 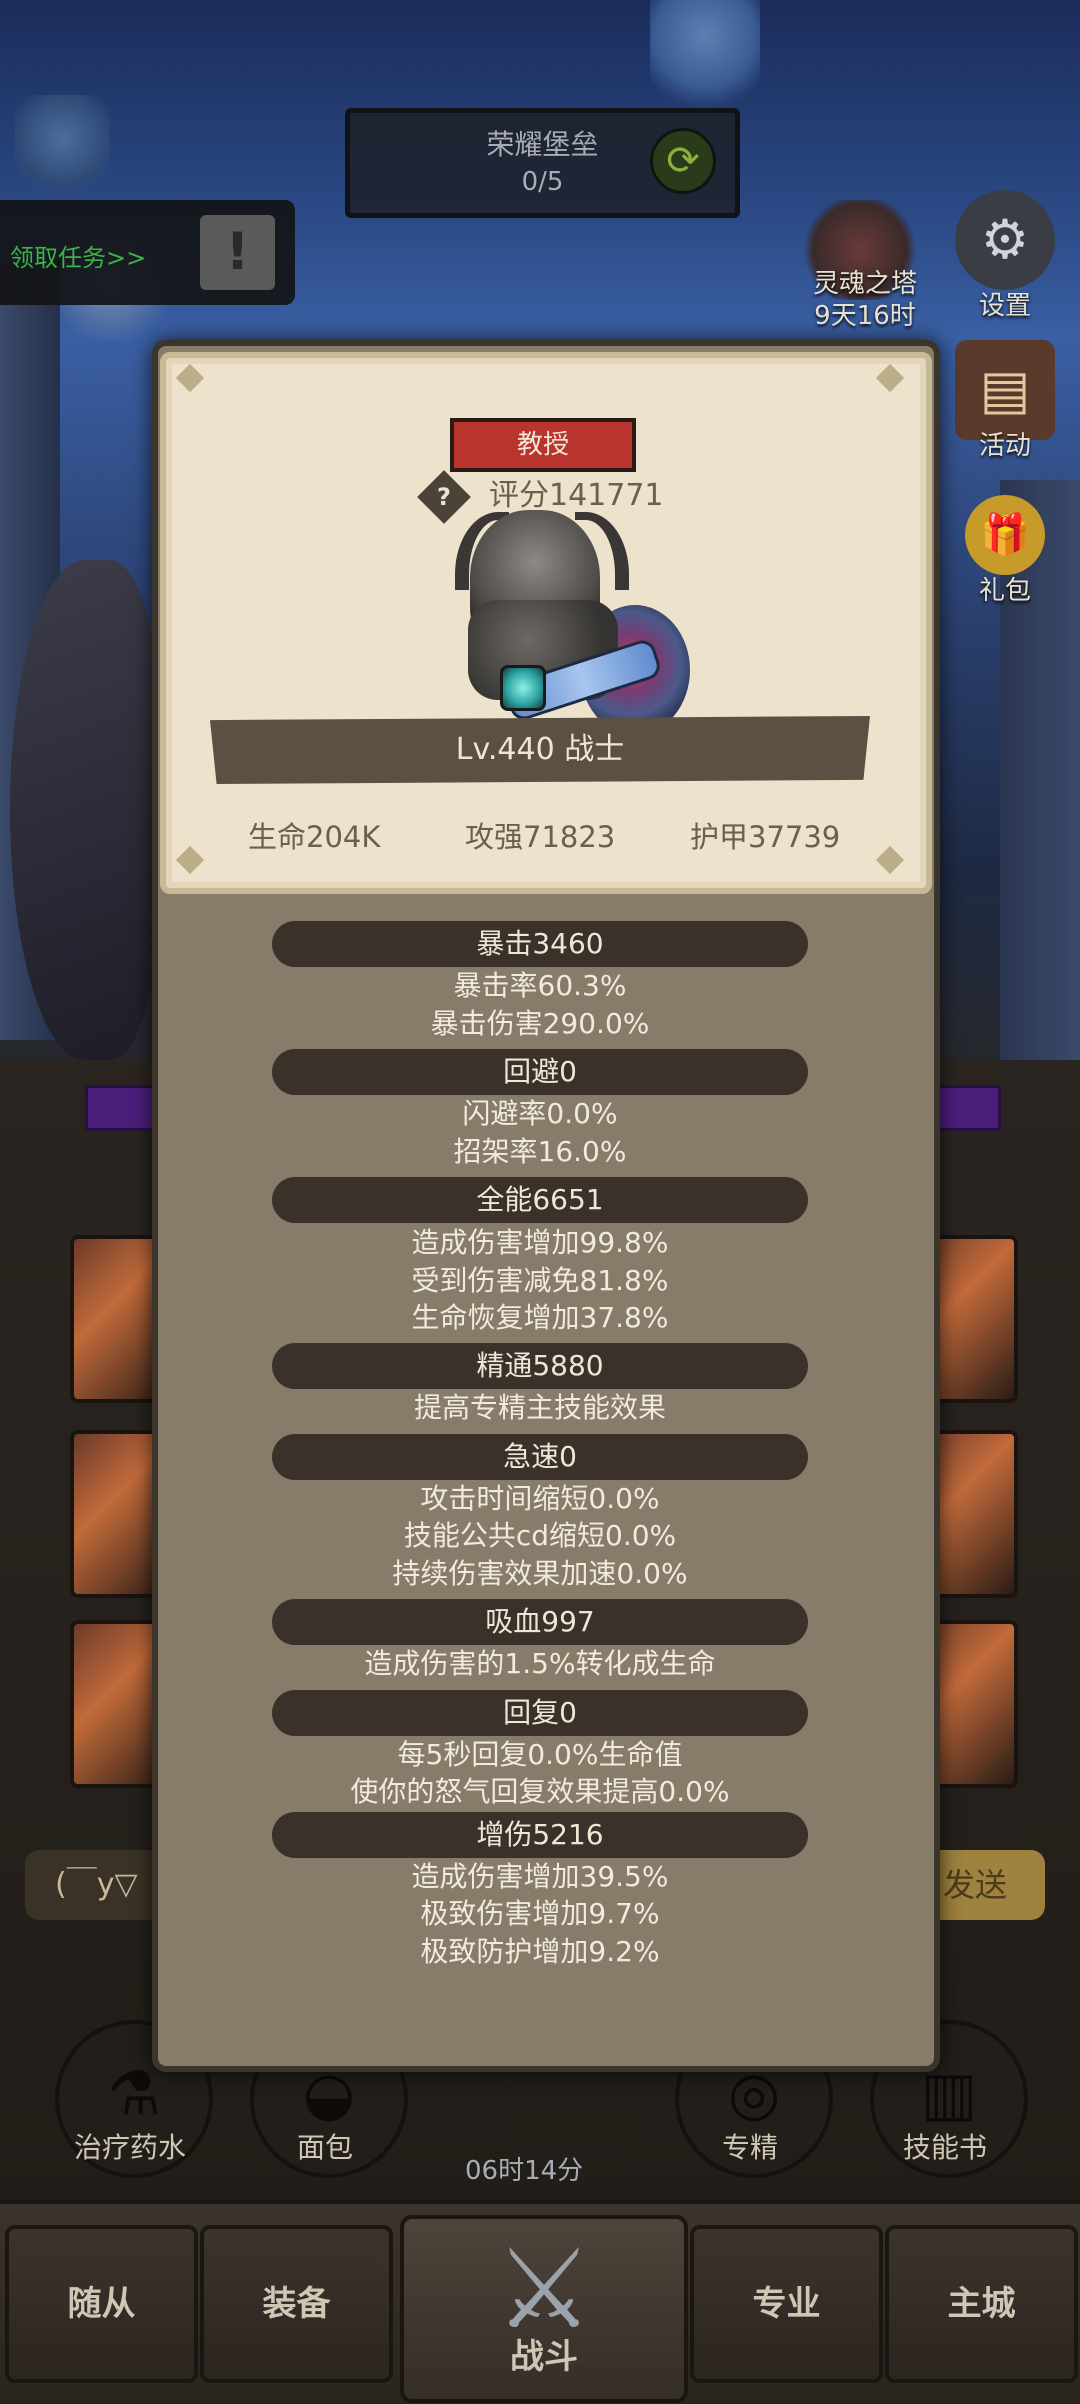 I want to click on stat-line: 招架率16.0%, so click(x=540, y=1151).